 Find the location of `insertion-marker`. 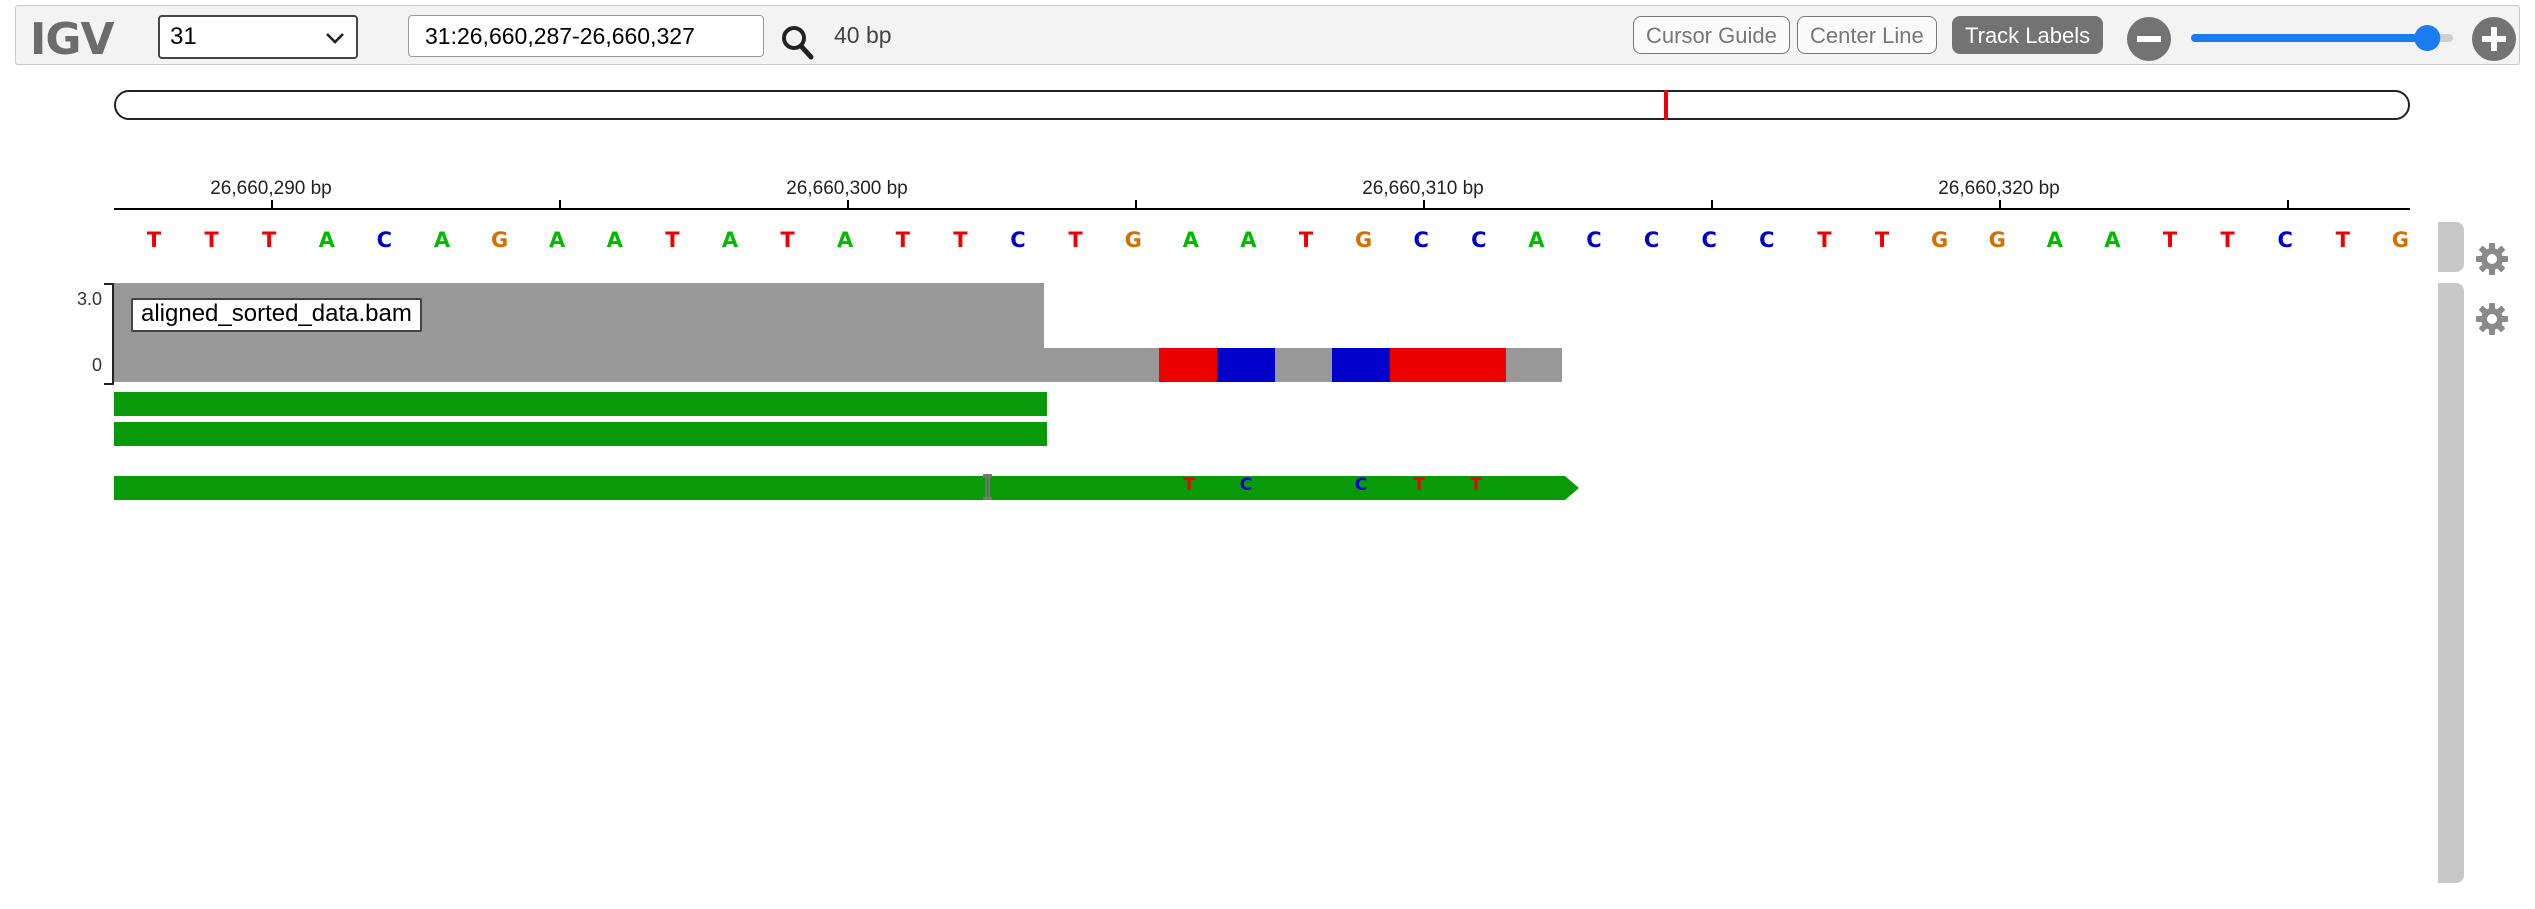

insertion-marker is located at coordinates (987, 487).